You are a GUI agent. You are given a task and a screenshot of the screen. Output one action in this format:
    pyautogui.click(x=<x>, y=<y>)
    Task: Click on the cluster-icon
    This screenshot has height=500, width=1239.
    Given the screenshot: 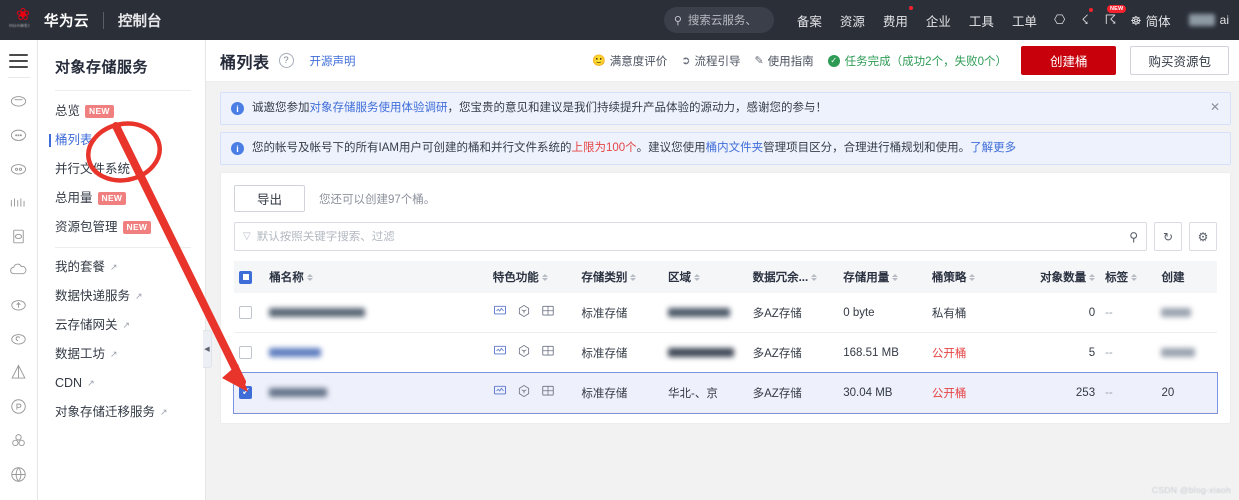 What is the action you would take?
    pyautogui.click(x=19, y=440)
    